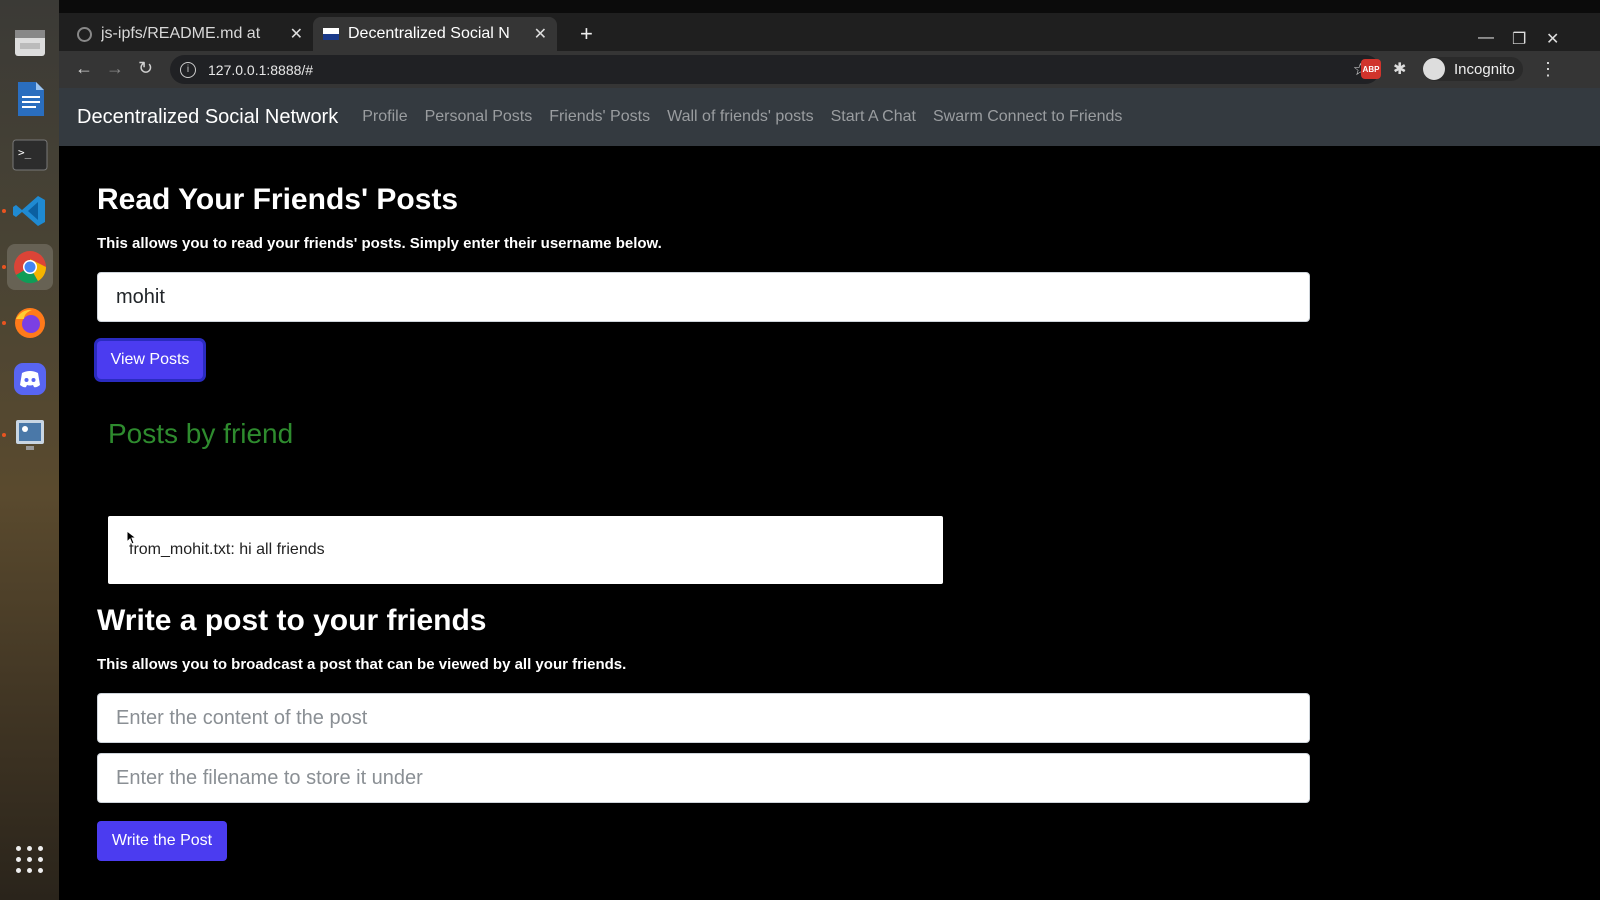  What do you see at coordinates (703, 297) in the screenshot?
I see `username-input: mohit` at bounding box center [703, 297].